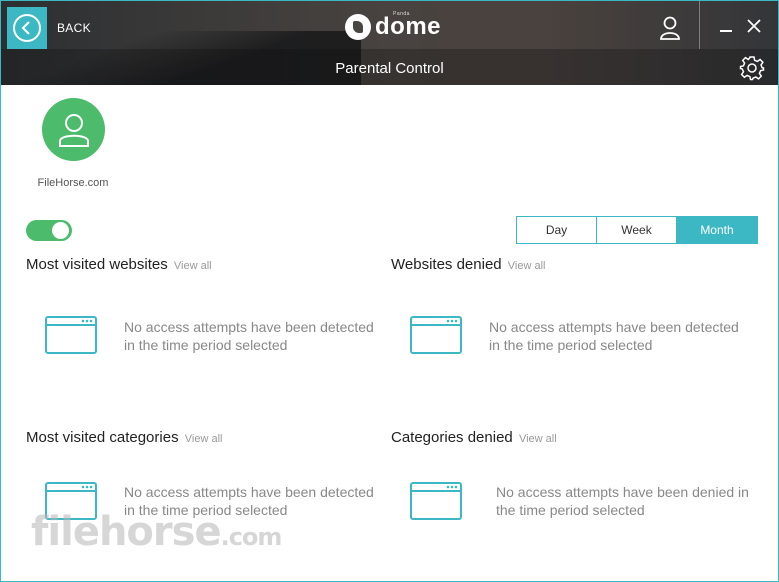 Image resolution: width=779 pixels, height=582 pixels. What do you see at coordinates (204, 439) in the screenshot?
I see `most-visited-categories-view-all: View all` at bounding box center [204, 439].